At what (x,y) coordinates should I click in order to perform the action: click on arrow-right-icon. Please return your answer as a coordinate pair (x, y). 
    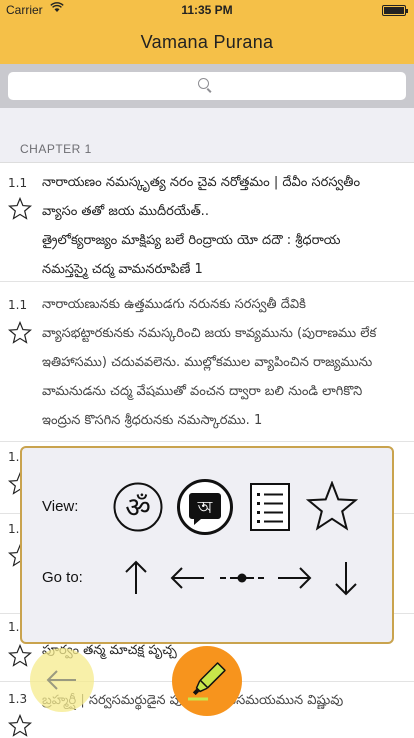
    Looking at the image, I should click on (294, 578).